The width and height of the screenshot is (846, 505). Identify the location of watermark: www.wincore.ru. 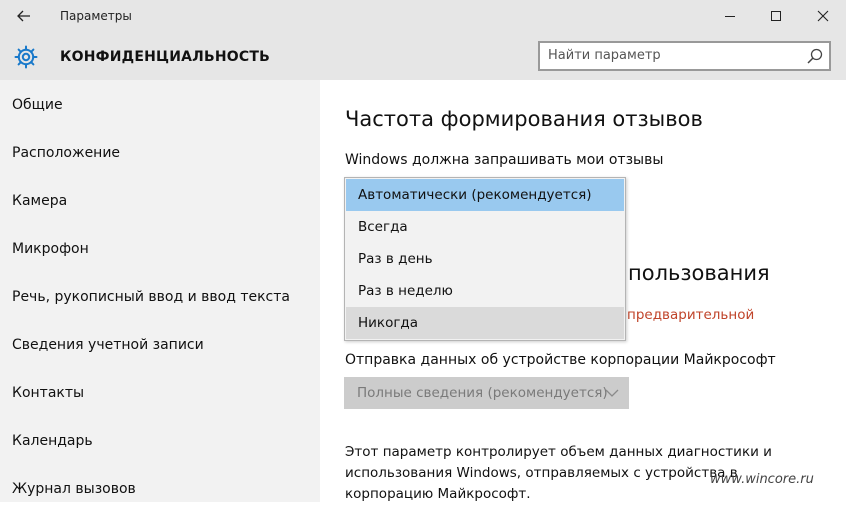
(762, 479).